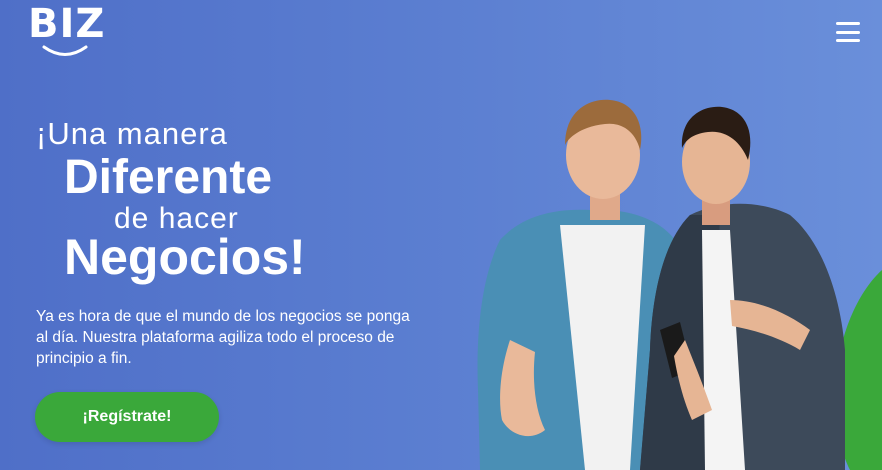  Describe the element at coordinates (67, 24) in the screenshot. I see `brand-name: BIZ` at that location.